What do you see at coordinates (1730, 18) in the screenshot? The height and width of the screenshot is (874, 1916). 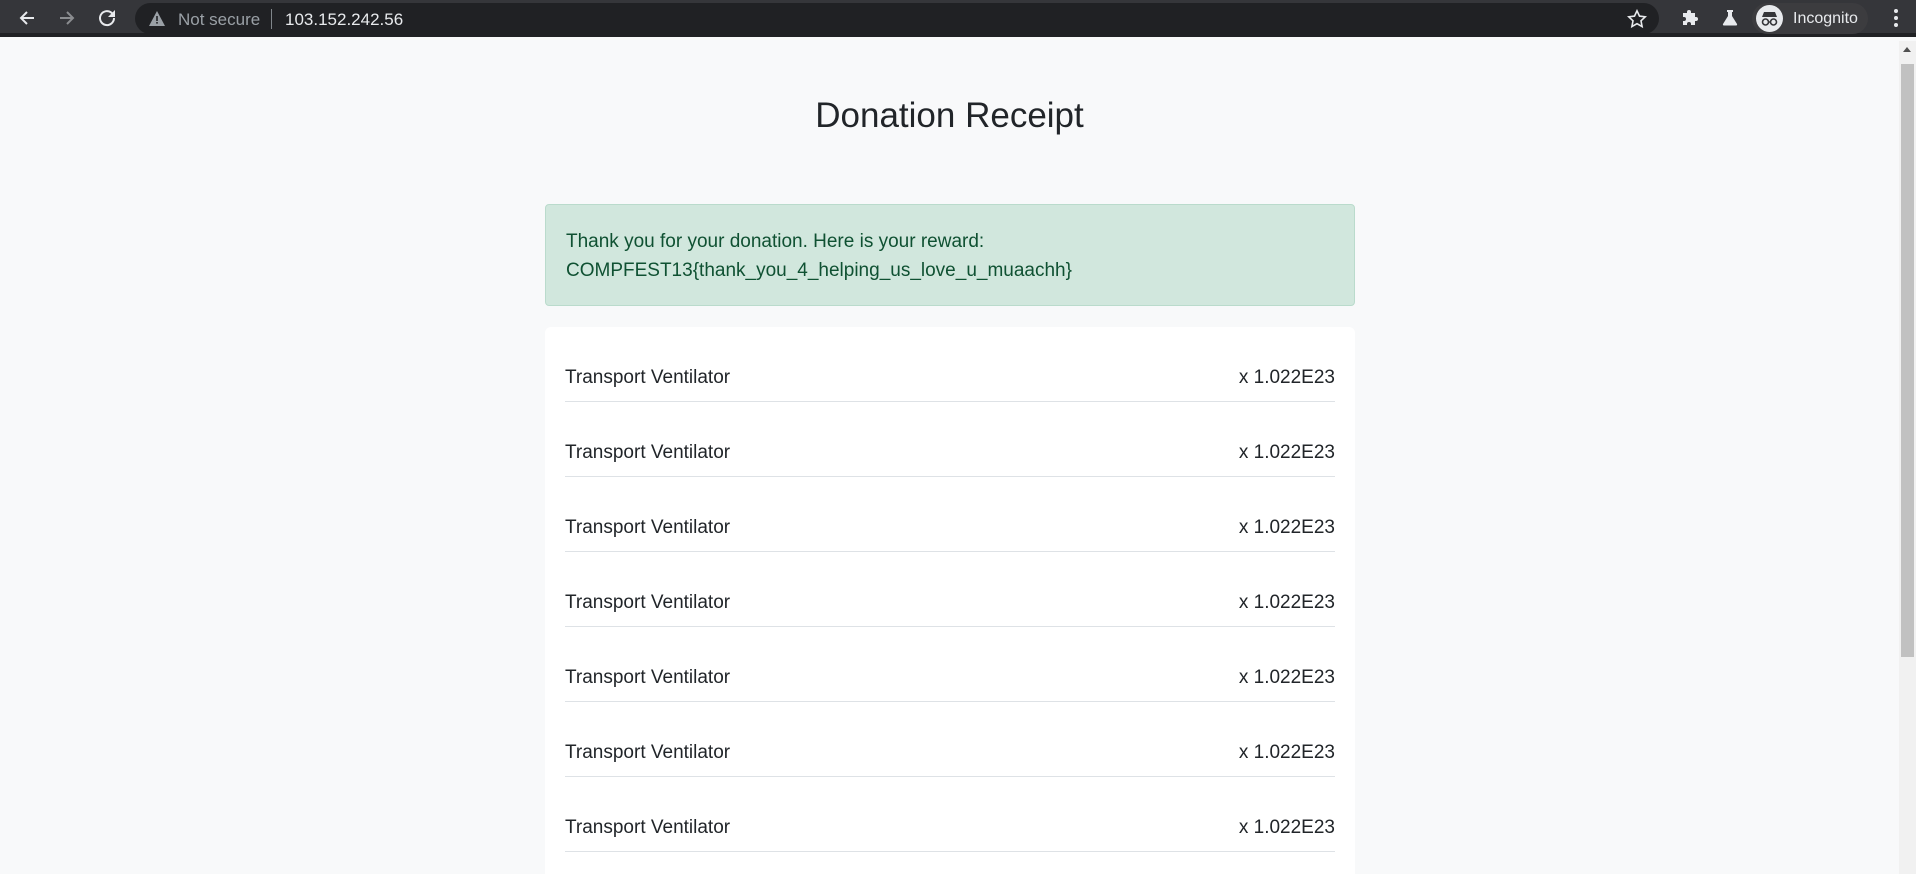 I see `labs-flask-icon` at bounding box center [1730, 18].